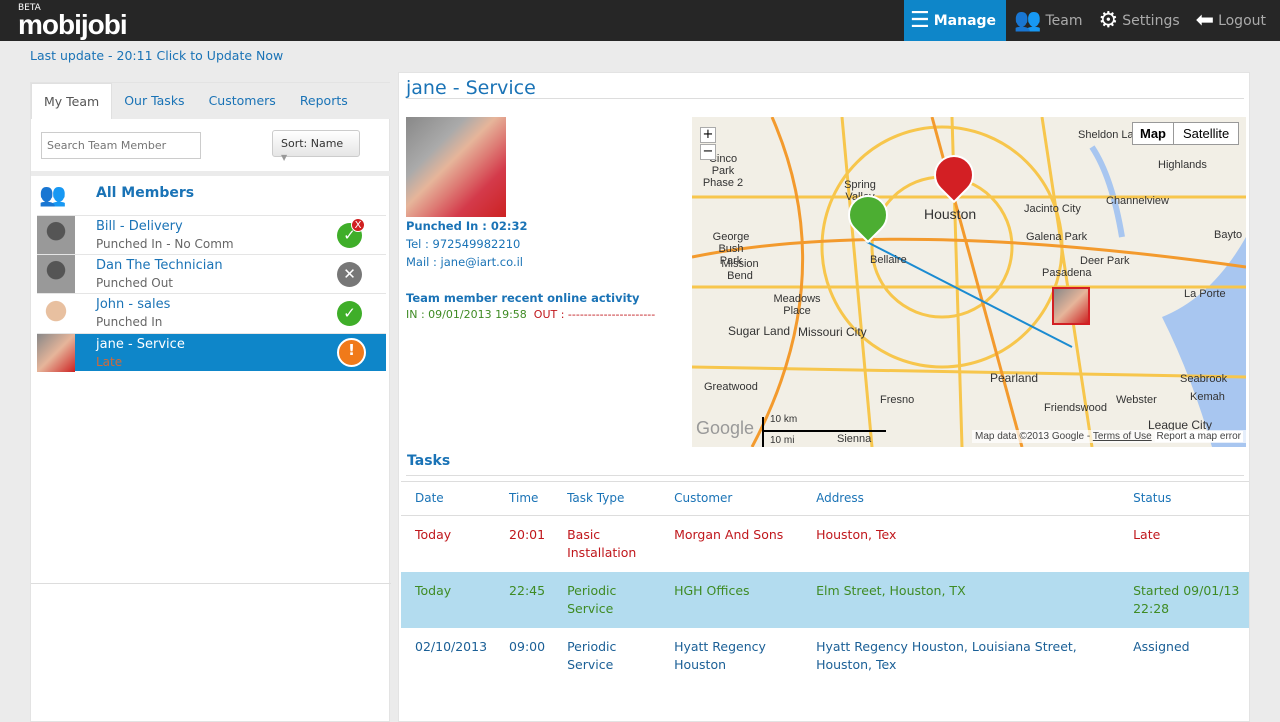 The image size is (1280, 722). Describe the element at coordinates (456, 167) in the screenshot. I see `member-photo` at that location.